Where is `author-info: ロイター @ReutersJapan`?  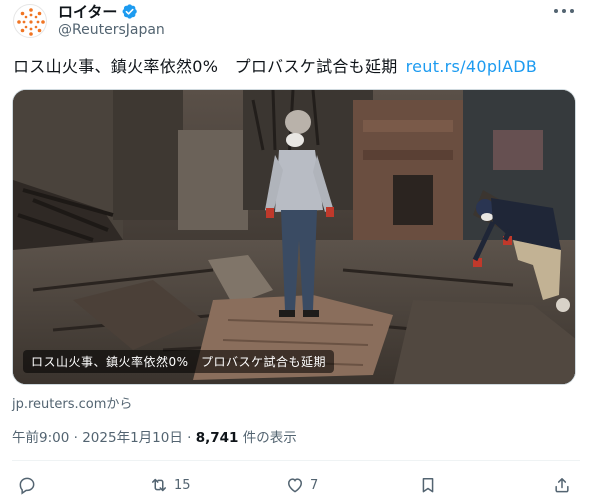 author-info: ロイター @ReutersJapan is located at coordinates (111, 20).